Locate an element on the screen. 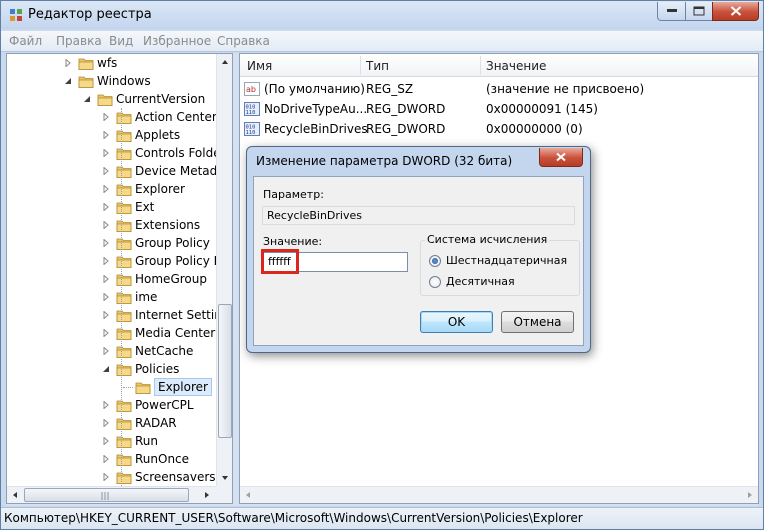  tree-item-label: Action Center is located at coordinates (176, 117).